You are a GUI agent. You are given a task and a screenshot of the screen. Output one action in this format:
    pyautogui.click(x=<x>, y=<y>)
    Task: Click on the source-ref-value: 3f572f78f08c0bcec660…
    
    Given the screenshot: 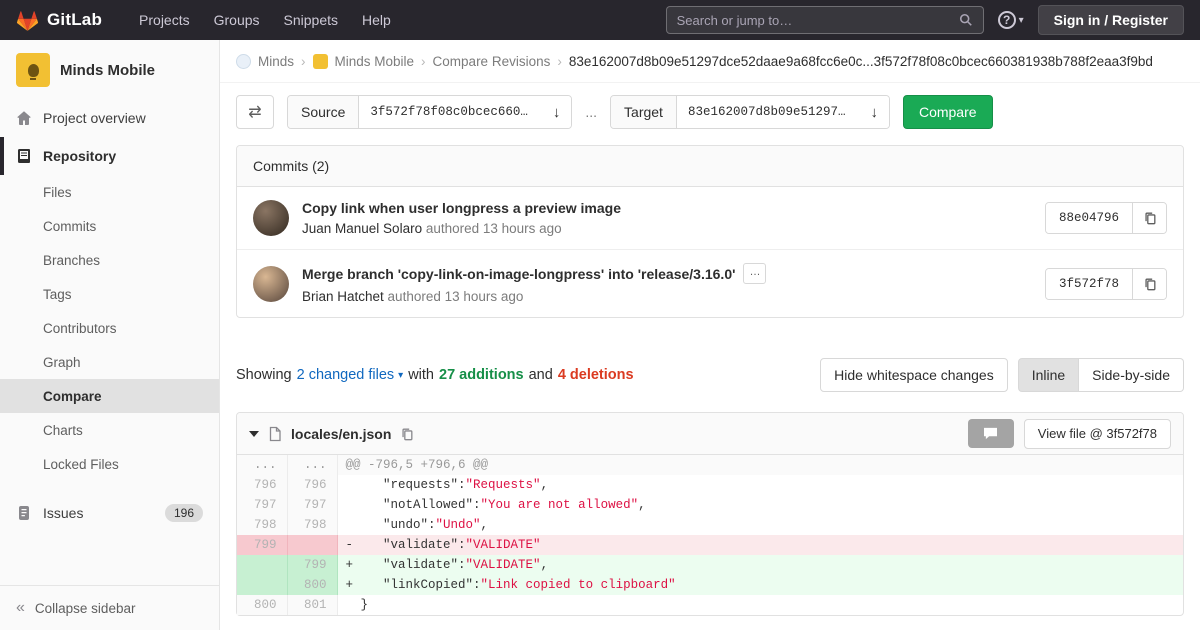 What is the action you would take?
    pyautogui.click(x=449, y=112)
    